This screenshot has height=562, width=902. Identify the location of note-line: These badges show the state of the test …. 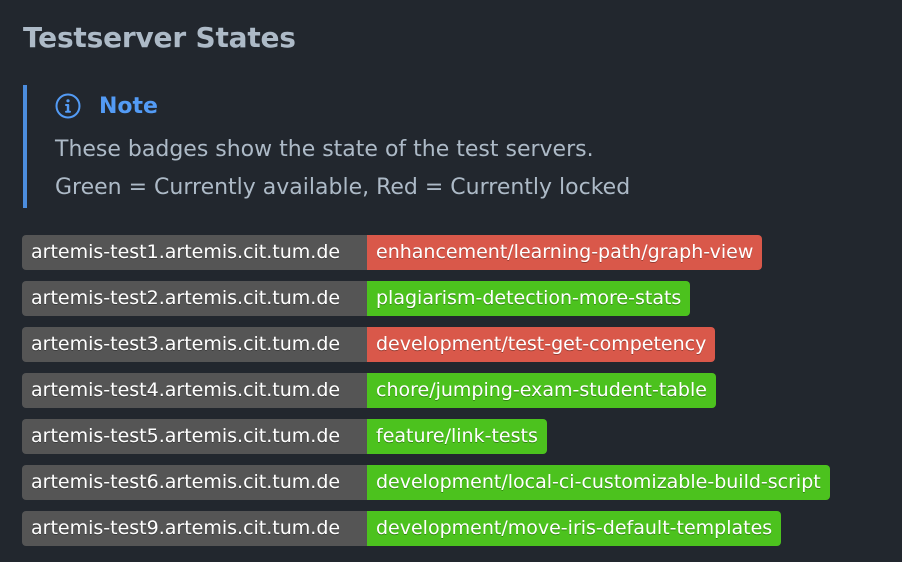
(324, 149).